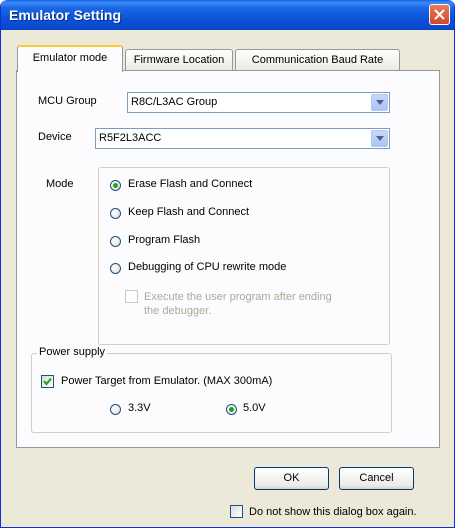  What do you see at coordinates (238, 297) in the screenshot?
I see `execute-after-end-label-line1: Execute the user program after ending` at bounding box center [238, 297].